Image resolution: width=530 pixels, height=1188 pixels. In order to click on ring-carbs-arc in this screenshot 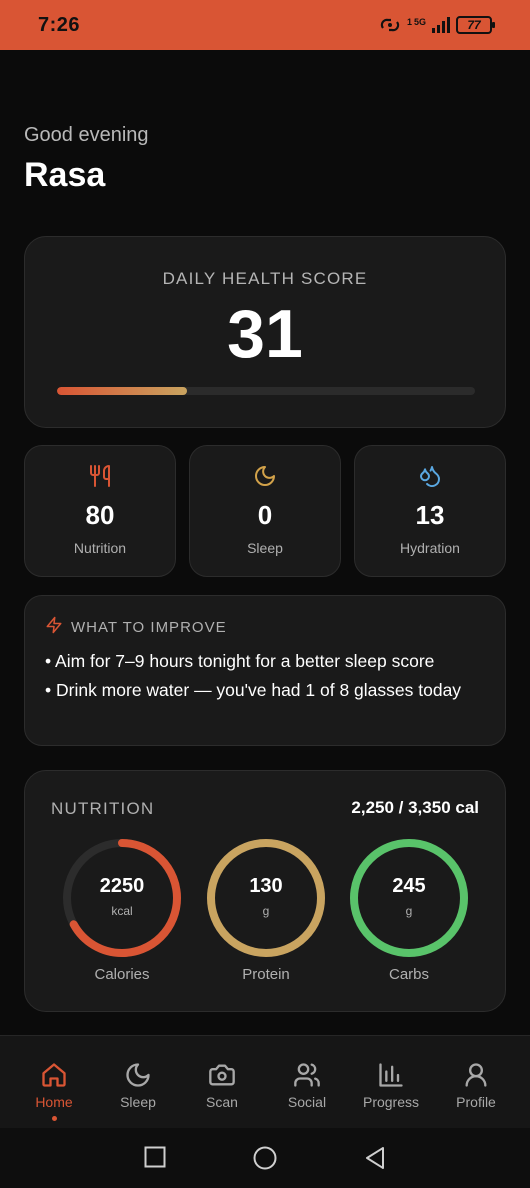, I will do `click(409, 898)`.